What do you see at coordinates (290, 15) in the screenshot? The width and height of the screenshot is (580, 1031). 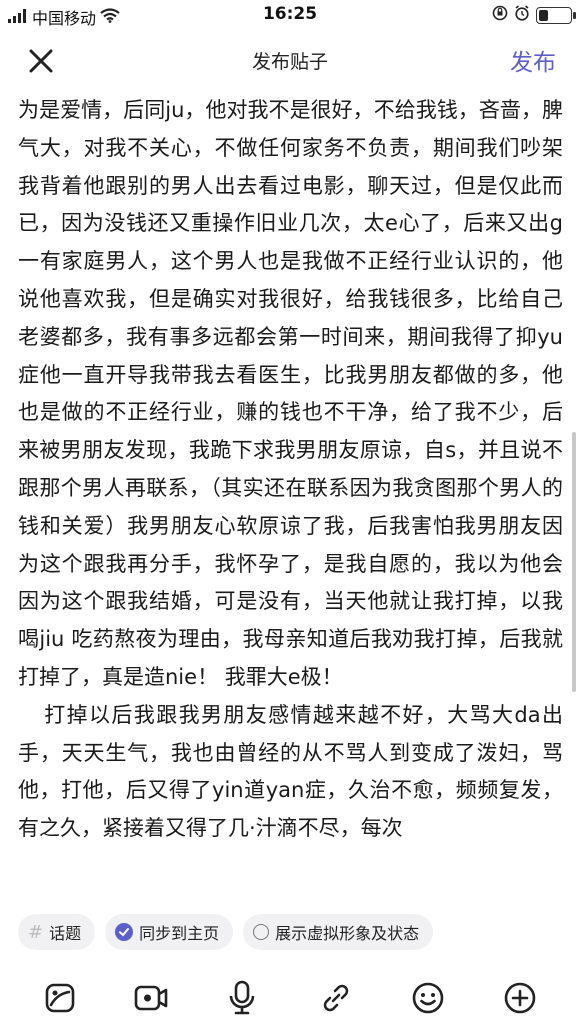 I see `status-bar: 中国移动 16:25` at bounding box center [290, 15].